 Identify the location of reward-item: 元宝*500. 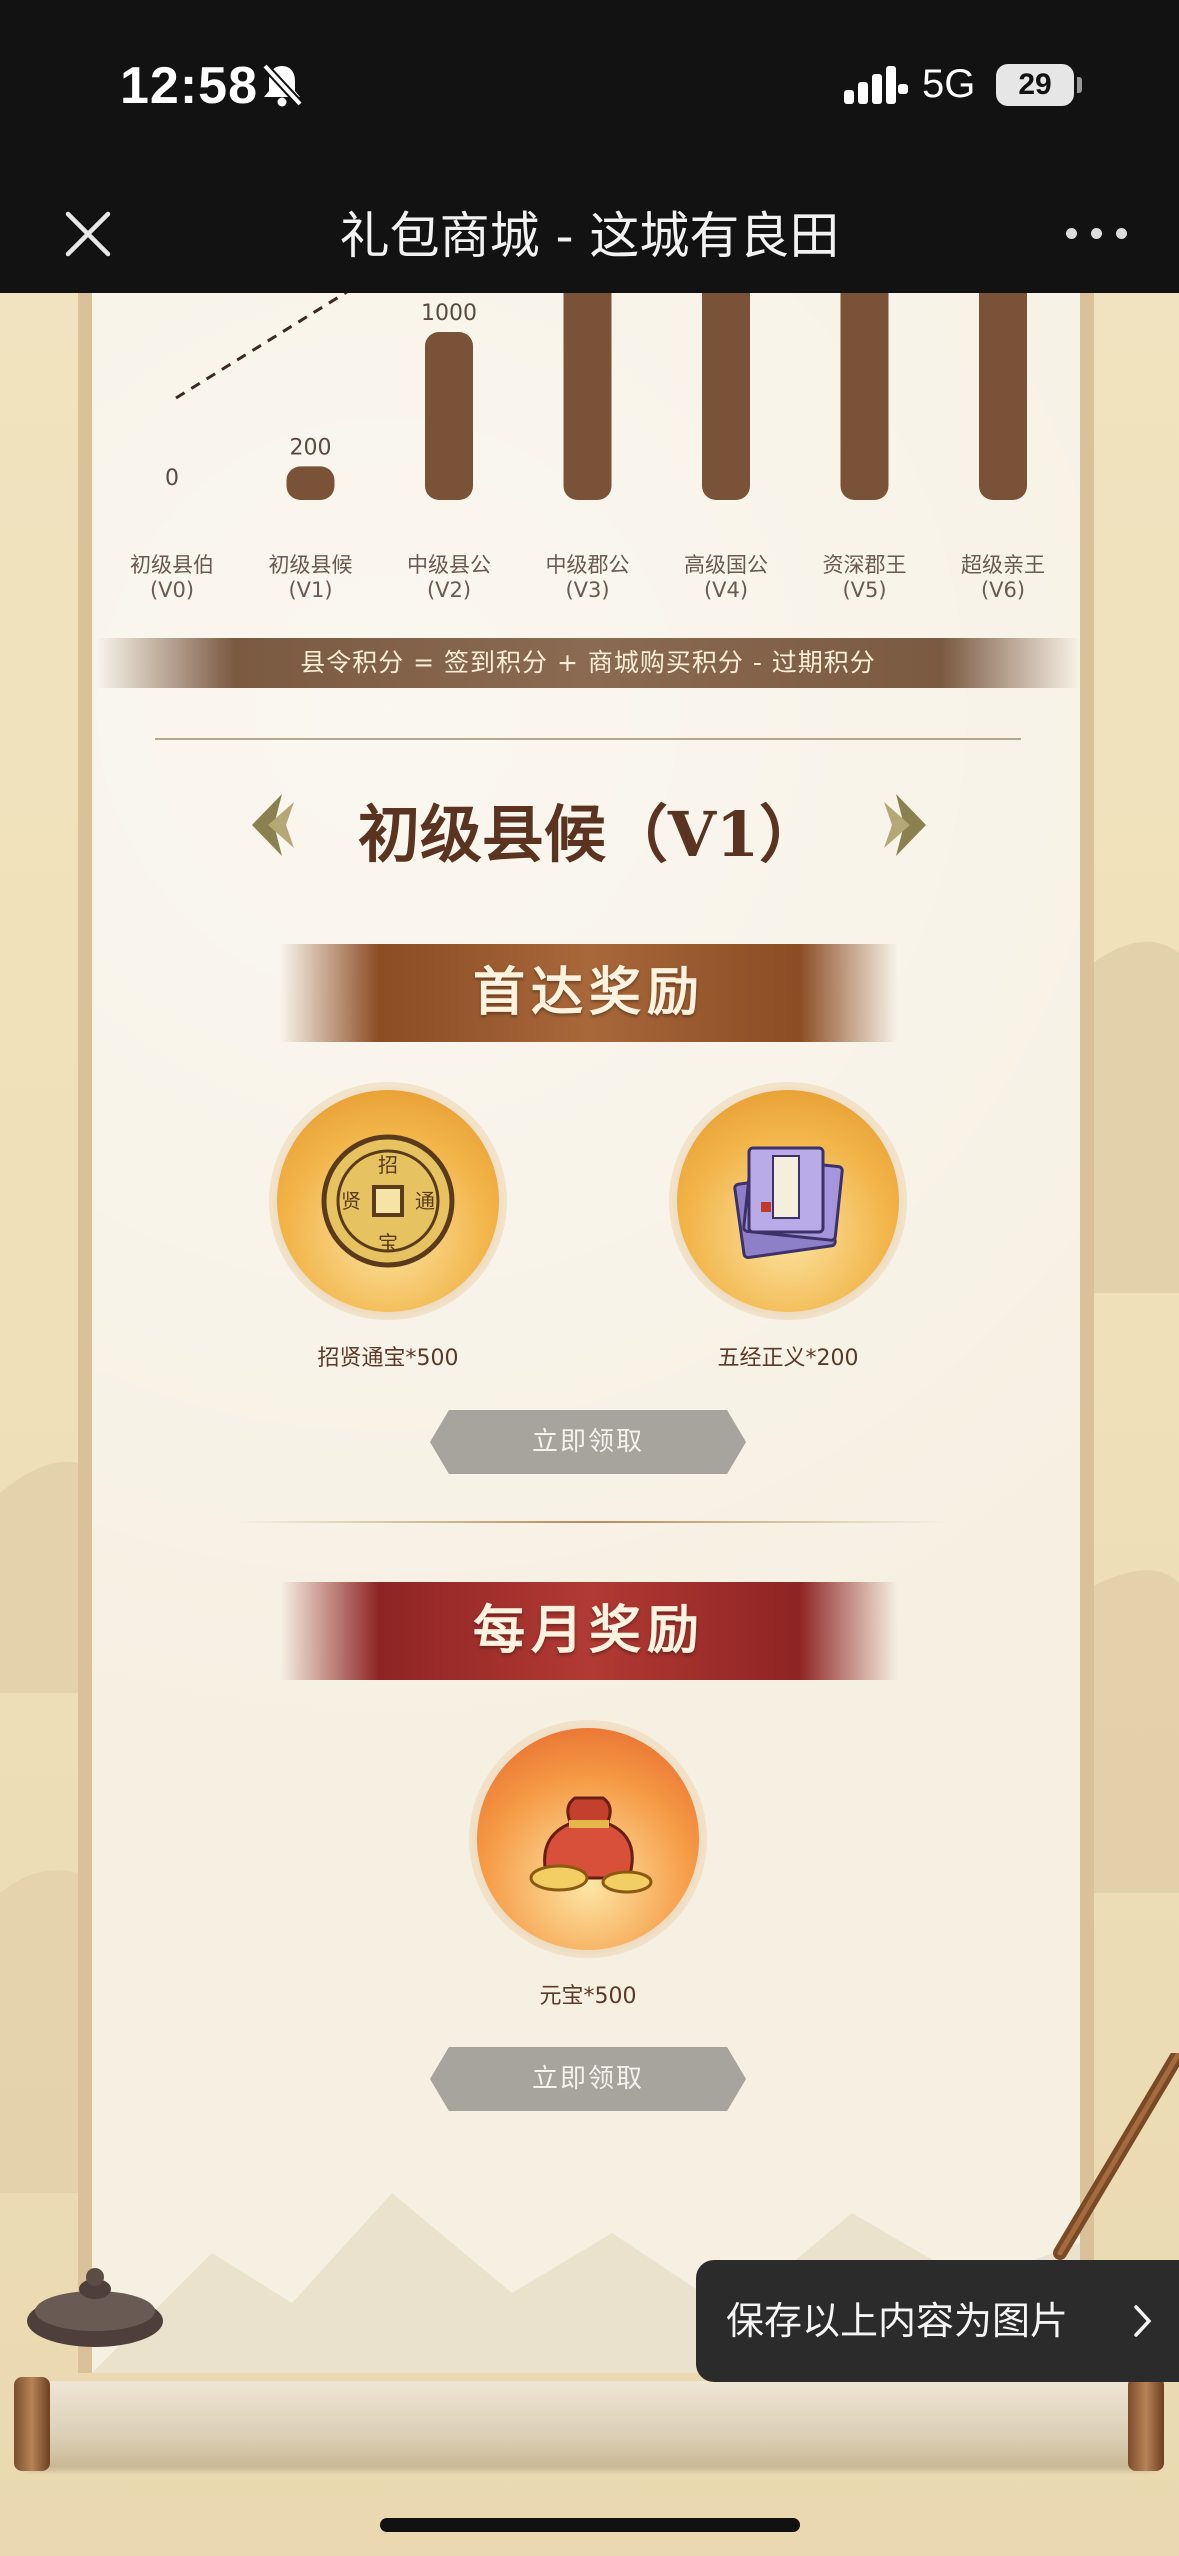
(588, 1869).